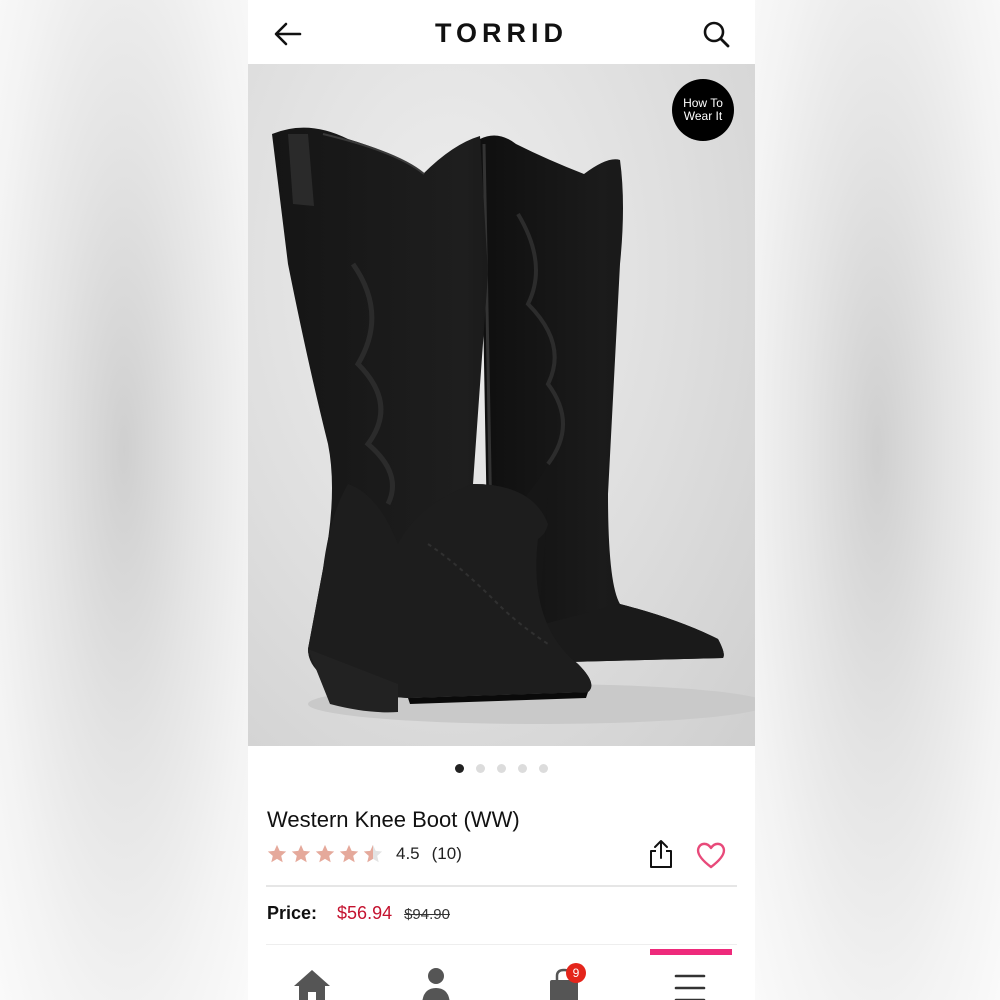 This screenshot has width=1000, height=1000. What do you see at coordinates (408, 853) in the screenshot?
I see `rating-value: 4.5` at bounding box center [408, 853].